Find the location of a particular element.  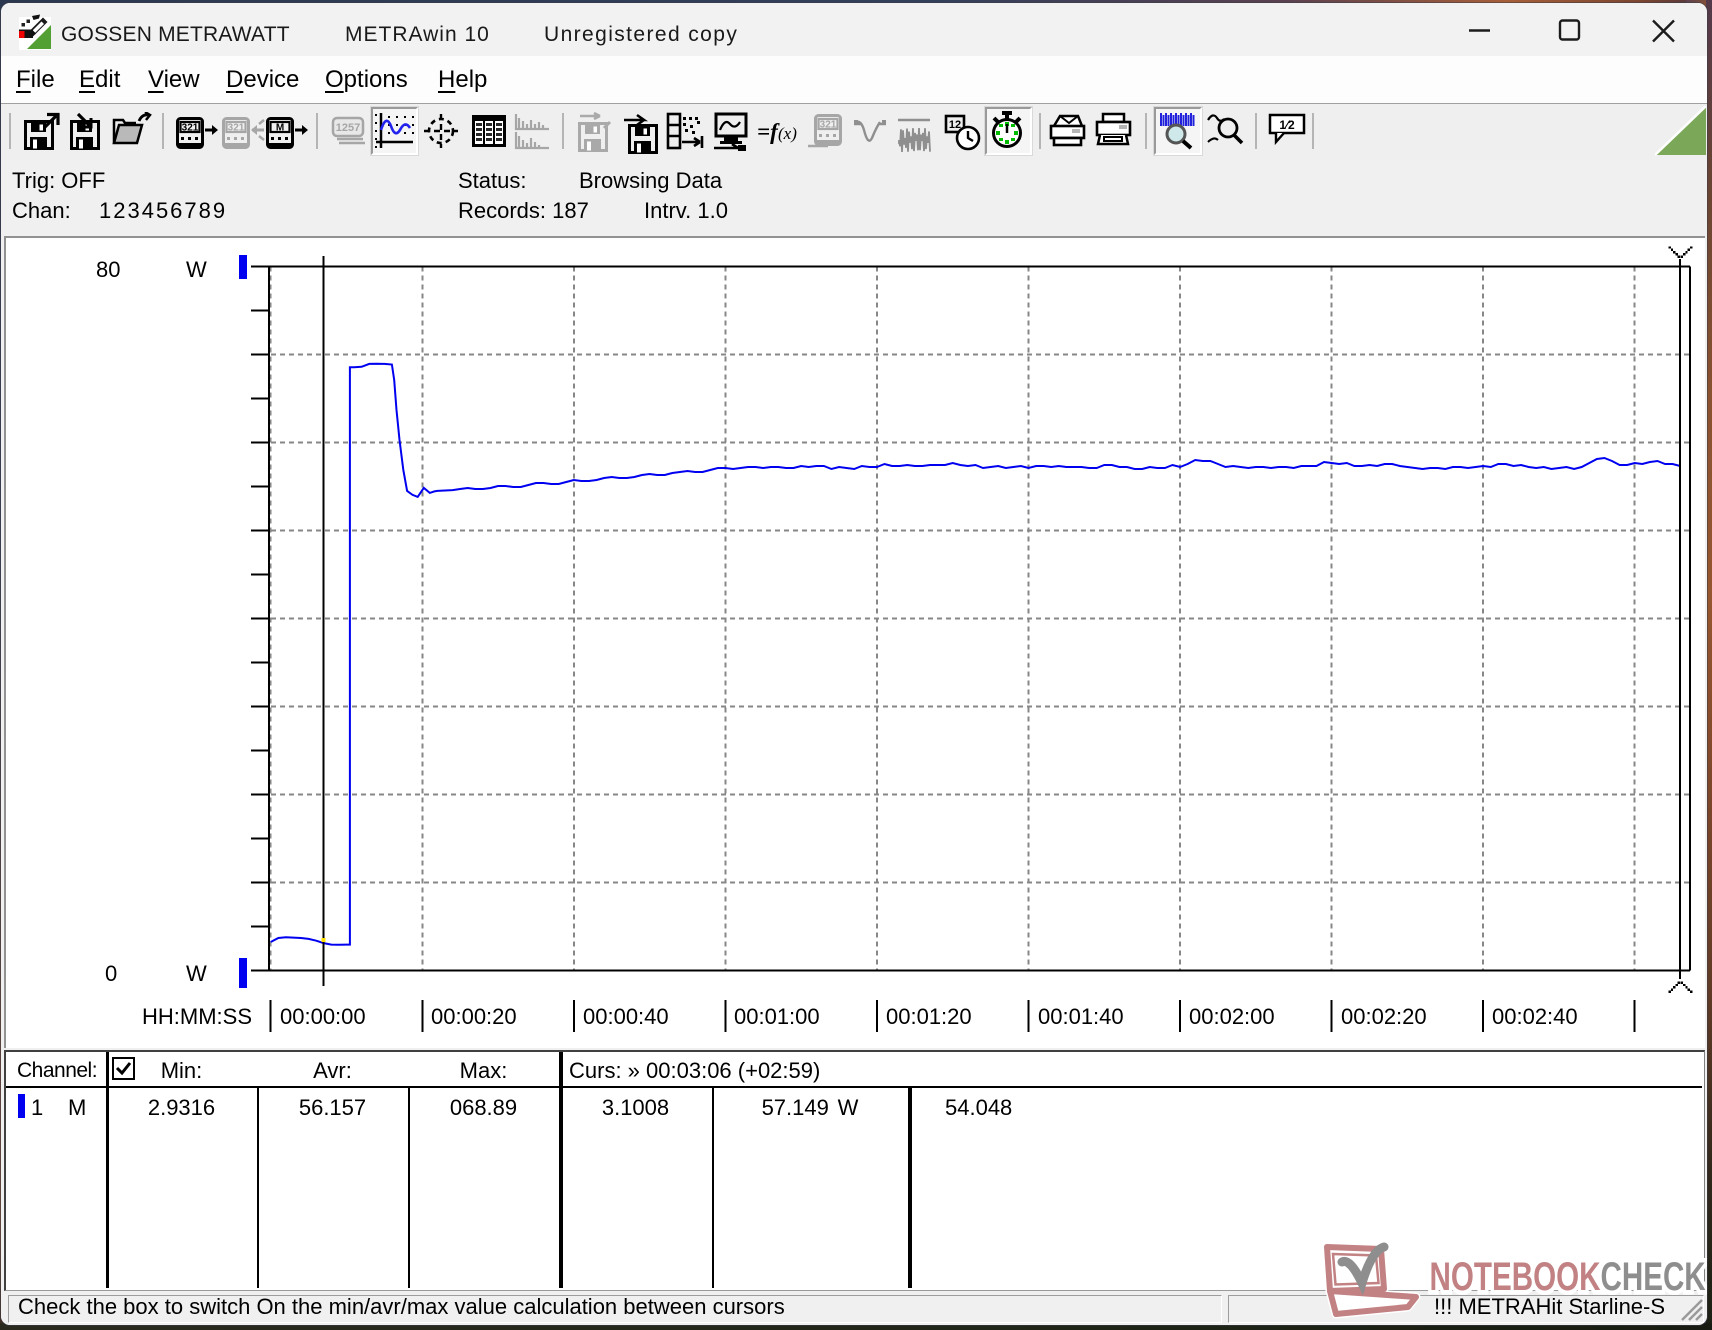

svg-text: 12 is located at coordinates (955, 125).